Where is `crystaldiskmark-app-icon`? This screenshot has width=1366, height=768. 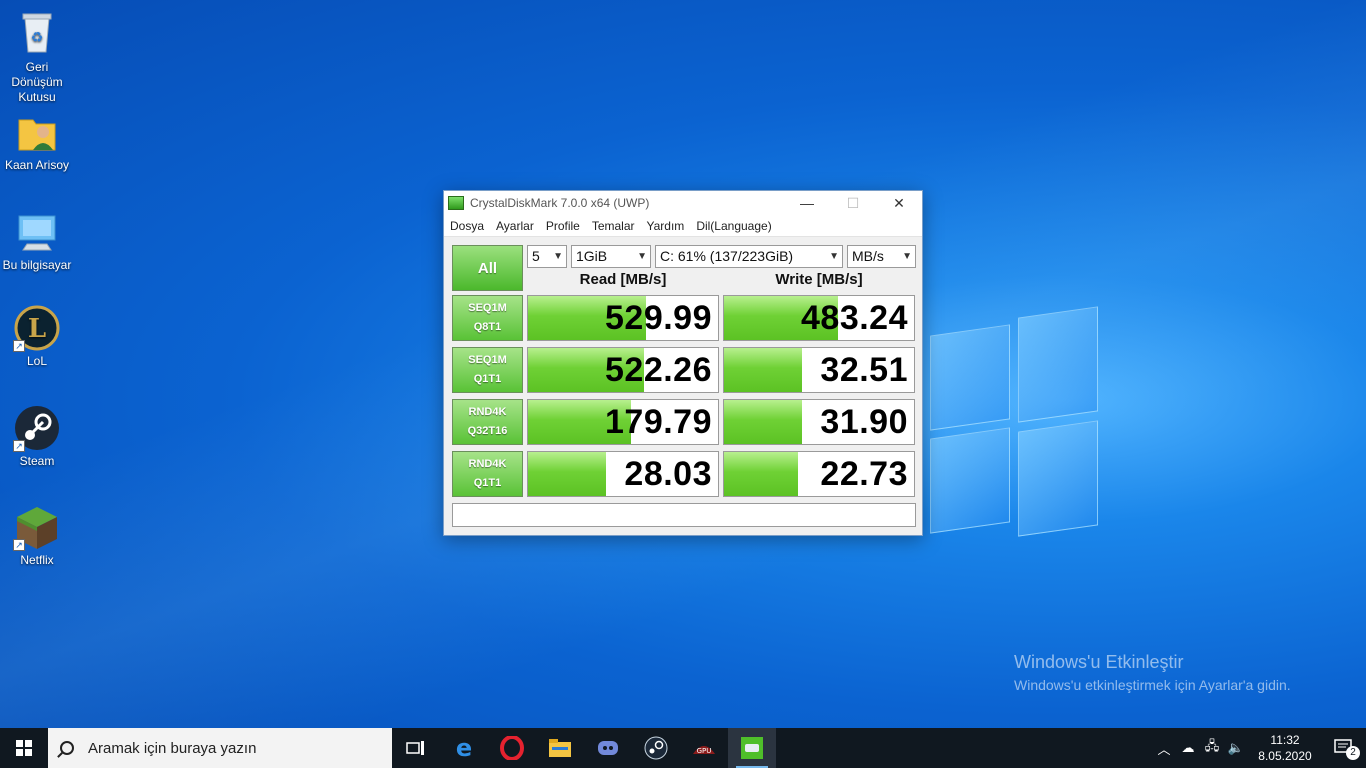 crystaldiskmark-app-icon is located at coordinates (456, 203).